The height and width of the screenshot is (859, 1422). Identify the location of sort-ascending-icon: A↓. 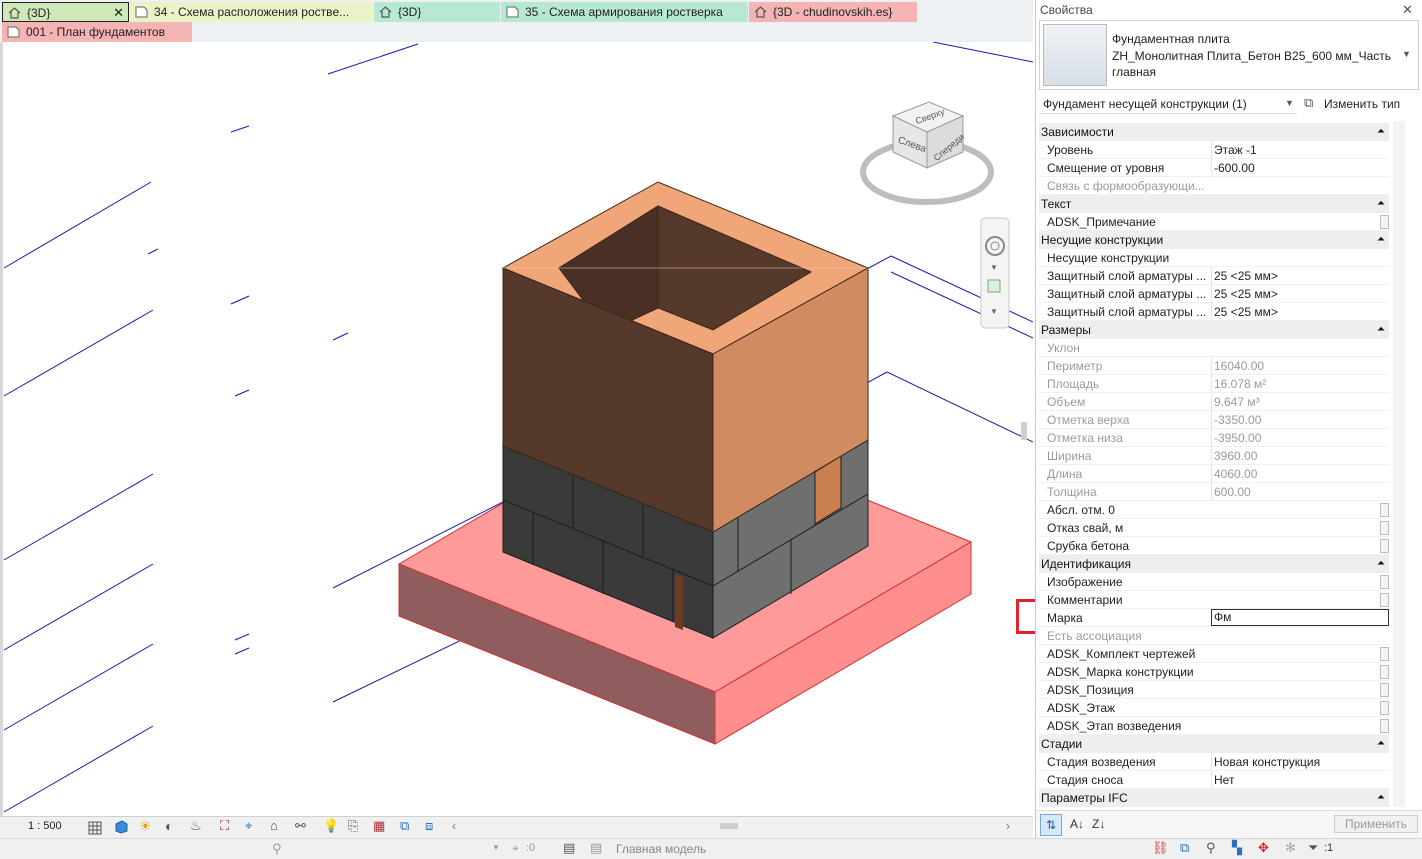
(1077, 824).